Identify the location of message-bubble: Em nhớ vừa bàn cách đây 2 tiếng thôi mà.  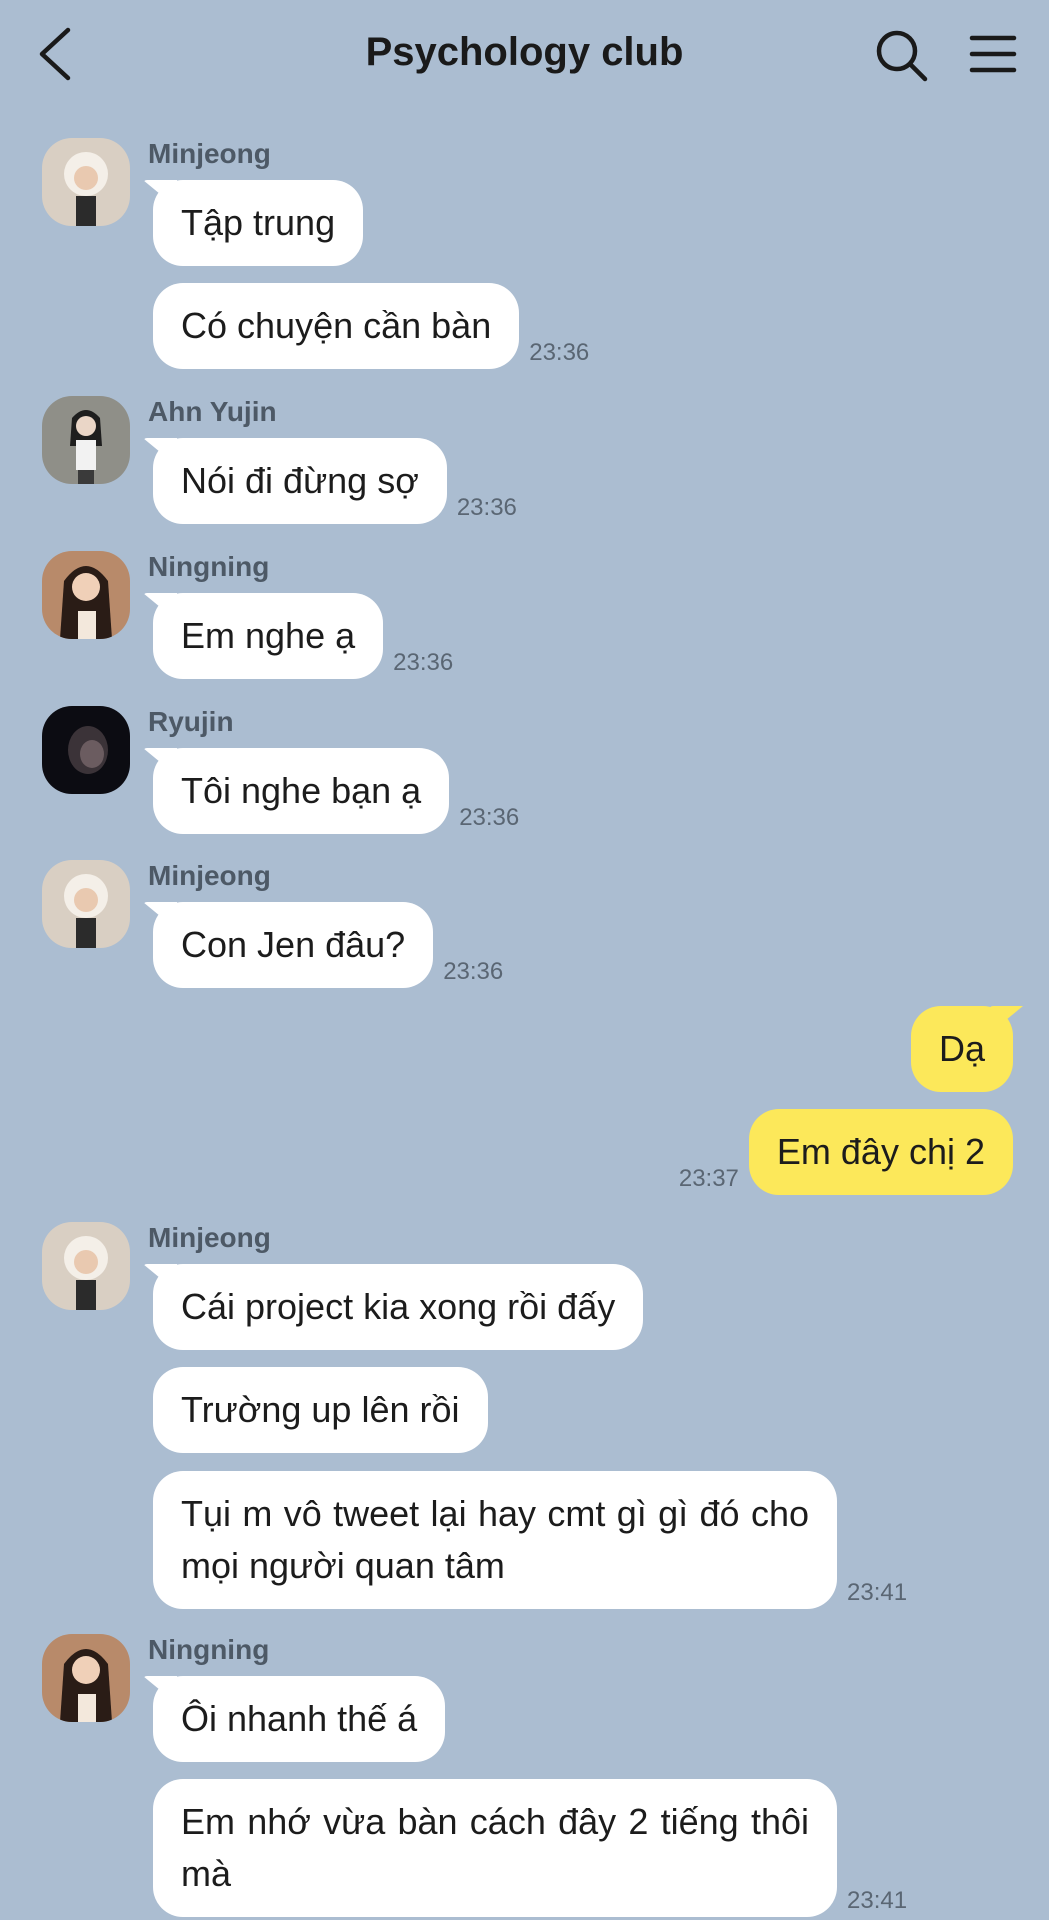
(495, 1848).